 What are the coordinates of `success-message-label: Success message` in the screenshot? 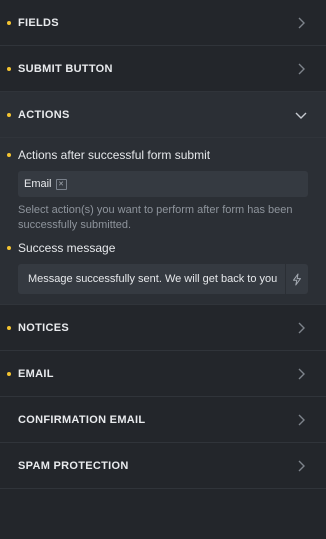 It's located at (157, 248).